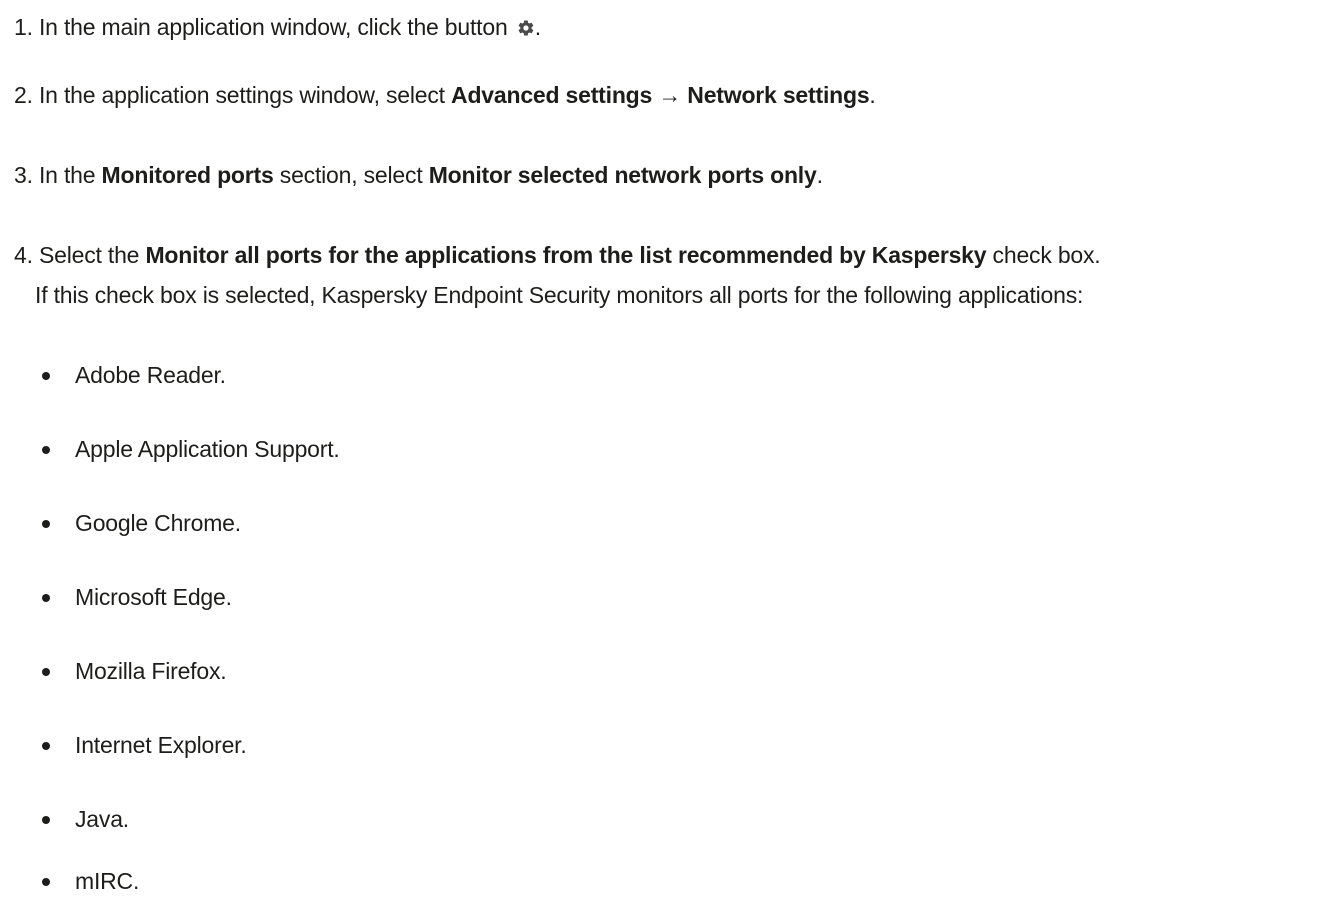 The height and width of the screenshot is (906, 1327). I want to click on step-text-mid: section, select, so click(351, 175).